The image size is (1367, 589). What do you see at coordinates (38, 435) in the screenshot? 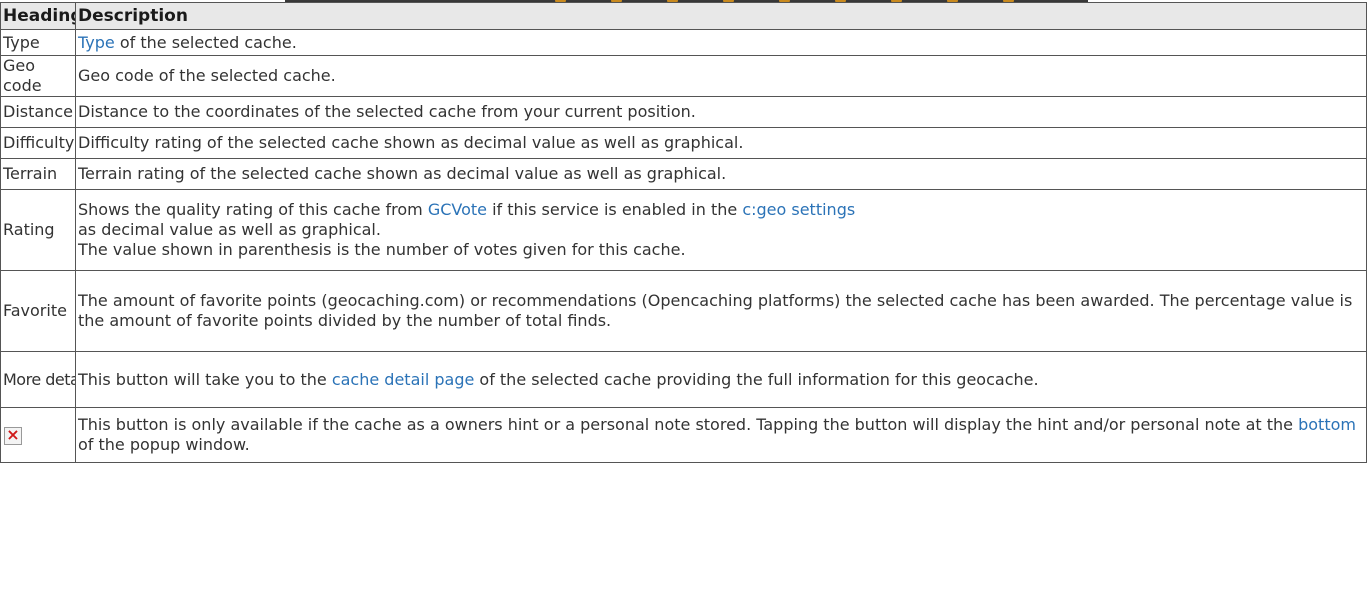
I see `row-heading-hint` at bounding box center [38, 435].